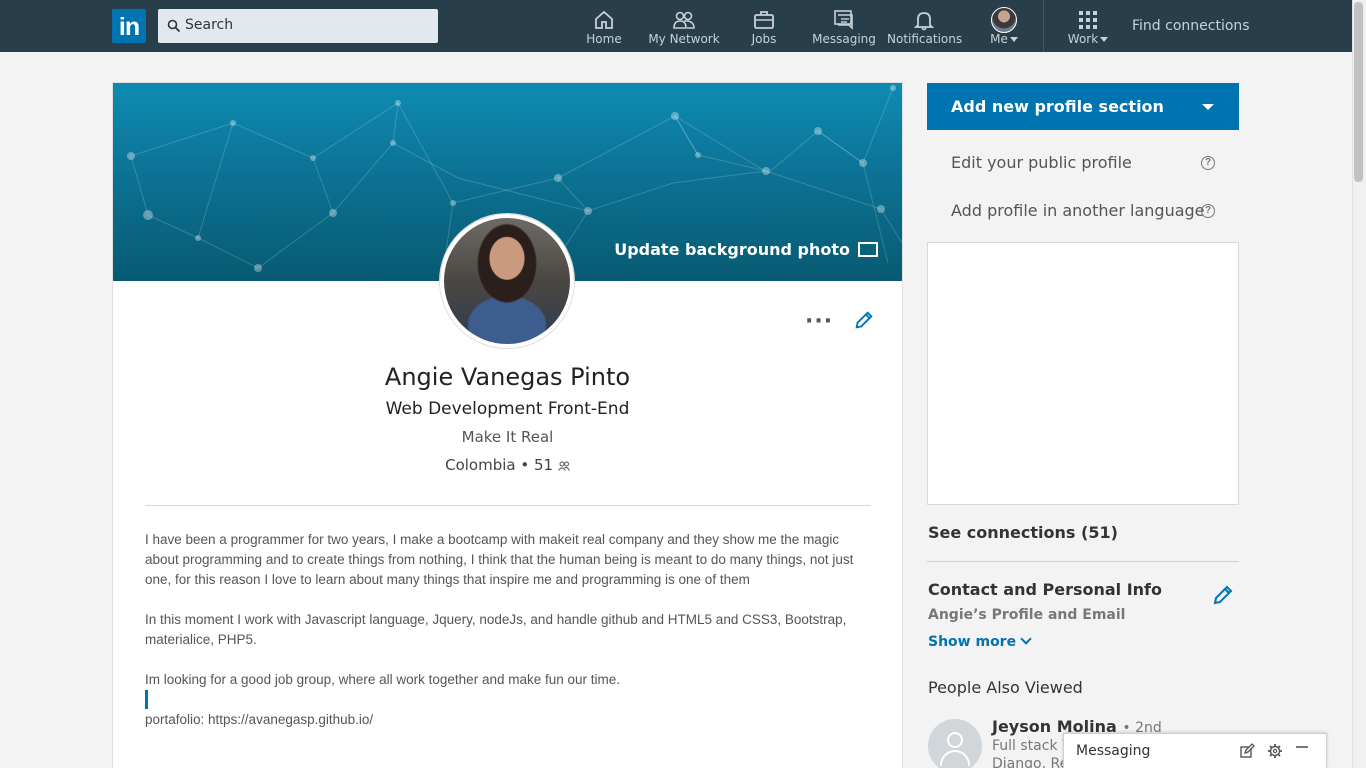  I want to click on nav-jobs: Jobs, so click(764, 26).